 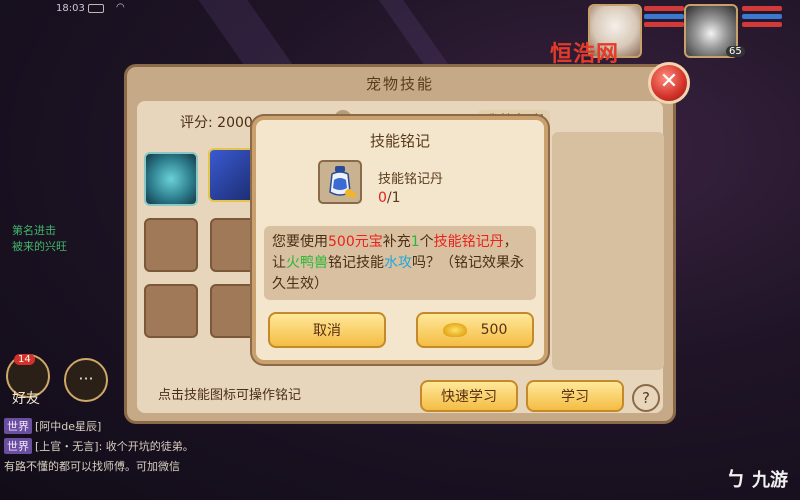 What do you see at coordinates (327, 330) in the screenshot?
I see `cancel-button: 取消` at bounding box center [327, 330].